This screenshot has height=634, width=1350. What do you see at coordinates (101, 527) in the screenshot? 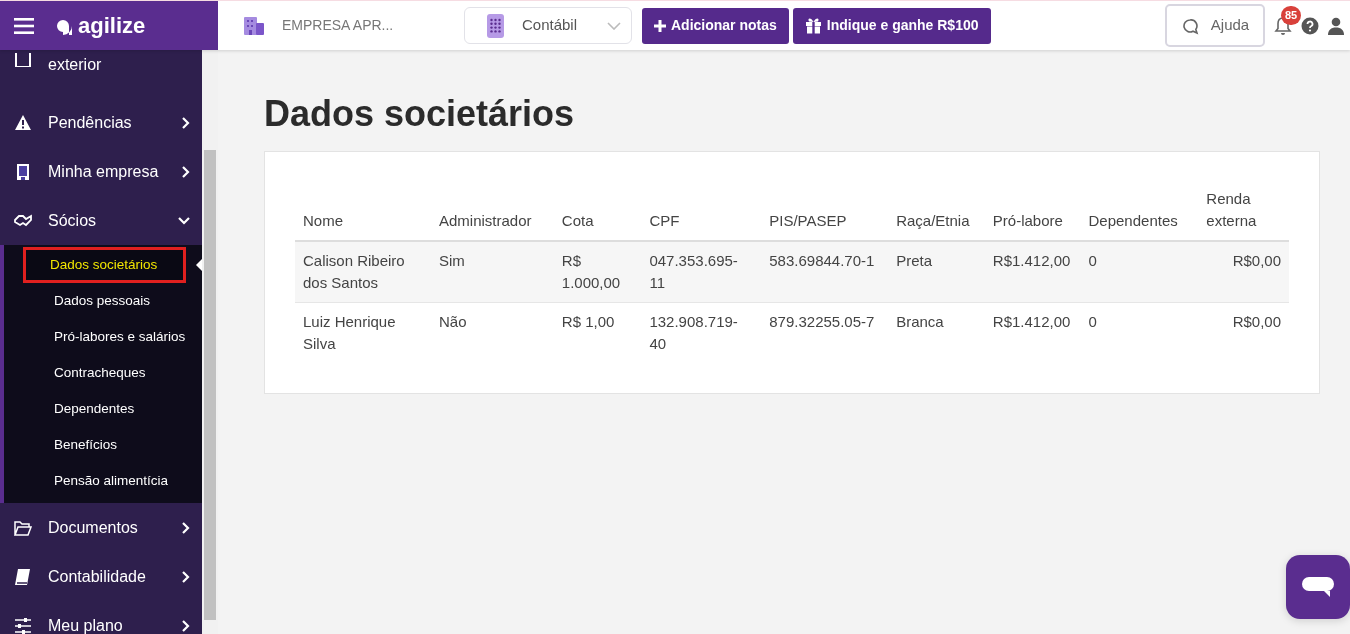
I see `sidebar-item: Documentos` at bounding box center [101, 527].